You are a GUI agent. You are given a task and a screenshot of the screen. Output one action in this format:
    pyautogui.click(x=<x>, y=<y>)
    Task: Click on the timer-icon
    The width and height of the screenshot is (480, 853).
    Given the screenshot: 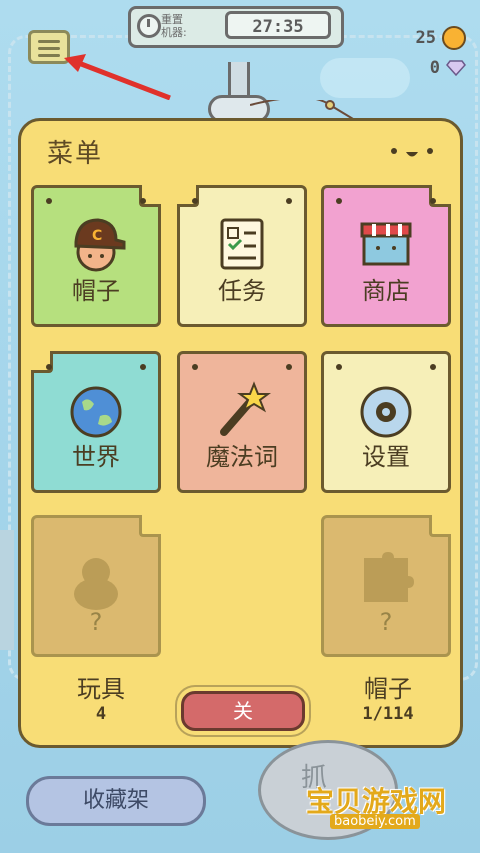 What is the action you would take?
    pyautogui.click(x=149, y=26)
    